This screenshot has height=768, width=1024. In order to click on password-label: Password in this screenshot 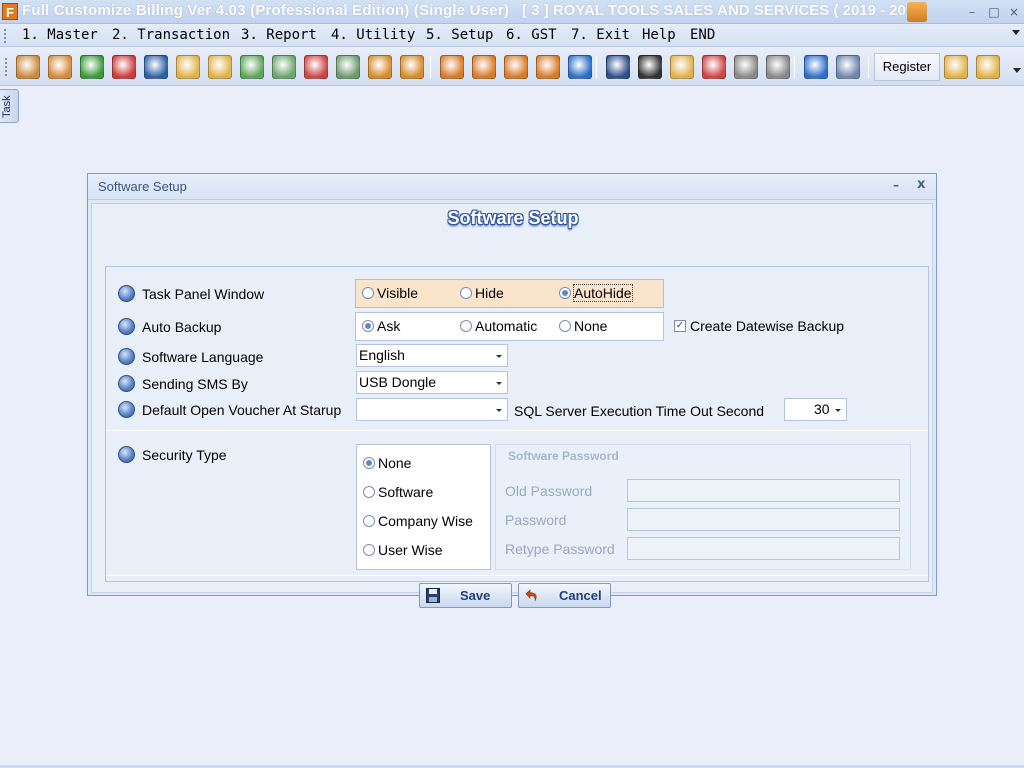, I will do `click(536, 520)`.